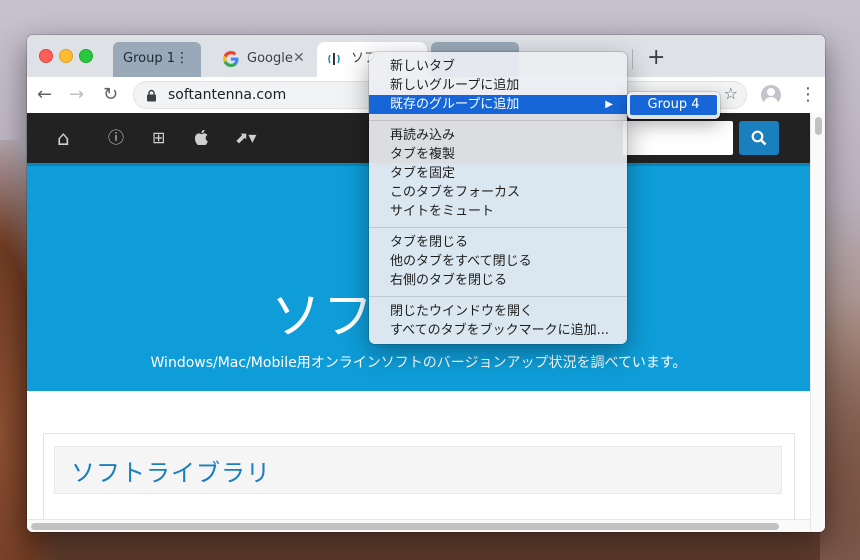  What do you see at coordinates (151, 95) in the screenshot?
I see `lock-icon` at bounding box center [151, 95].